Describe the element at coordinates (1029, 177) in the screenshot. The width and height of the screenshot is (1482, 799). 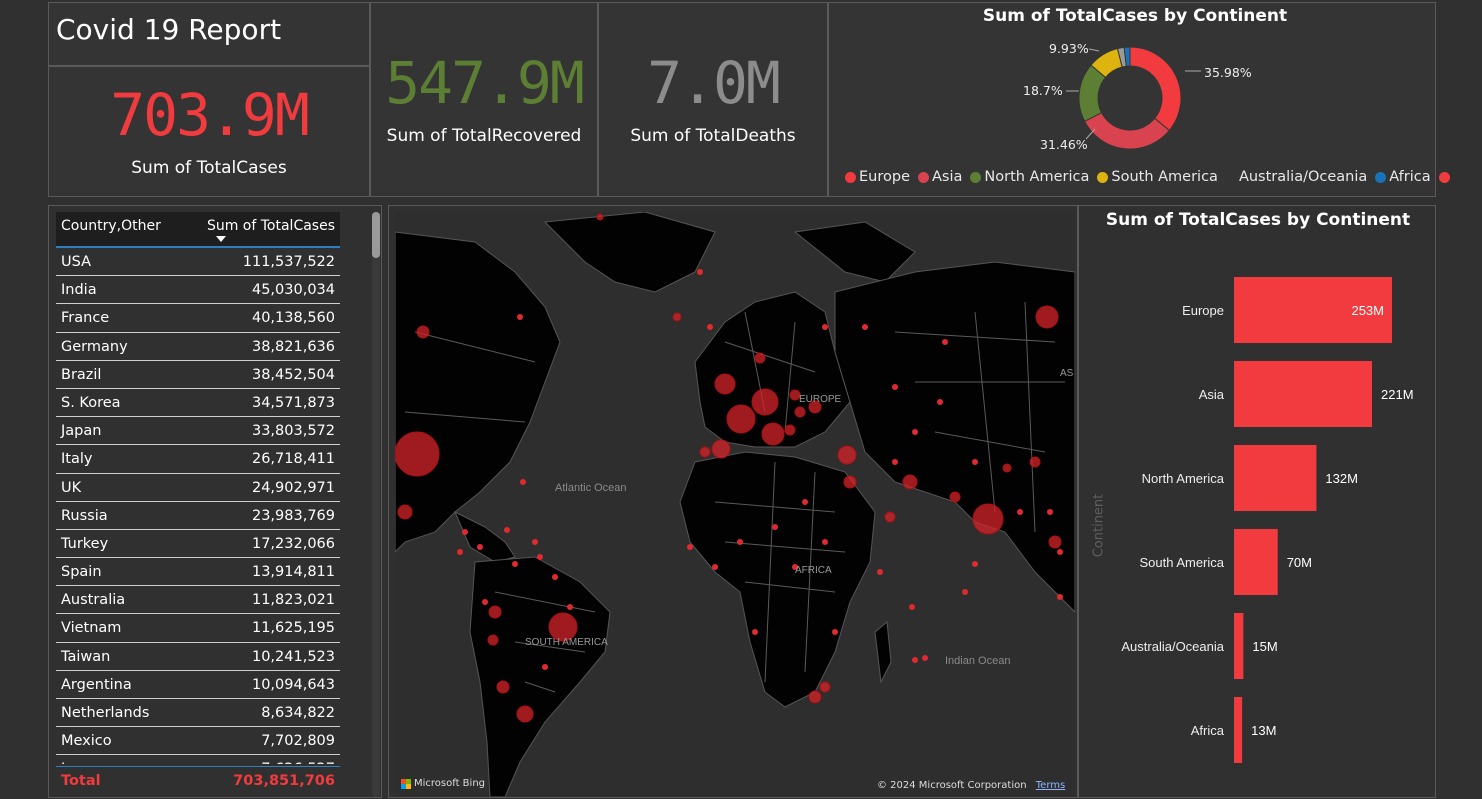
I see `legend-item-north-america: North America` at that location.